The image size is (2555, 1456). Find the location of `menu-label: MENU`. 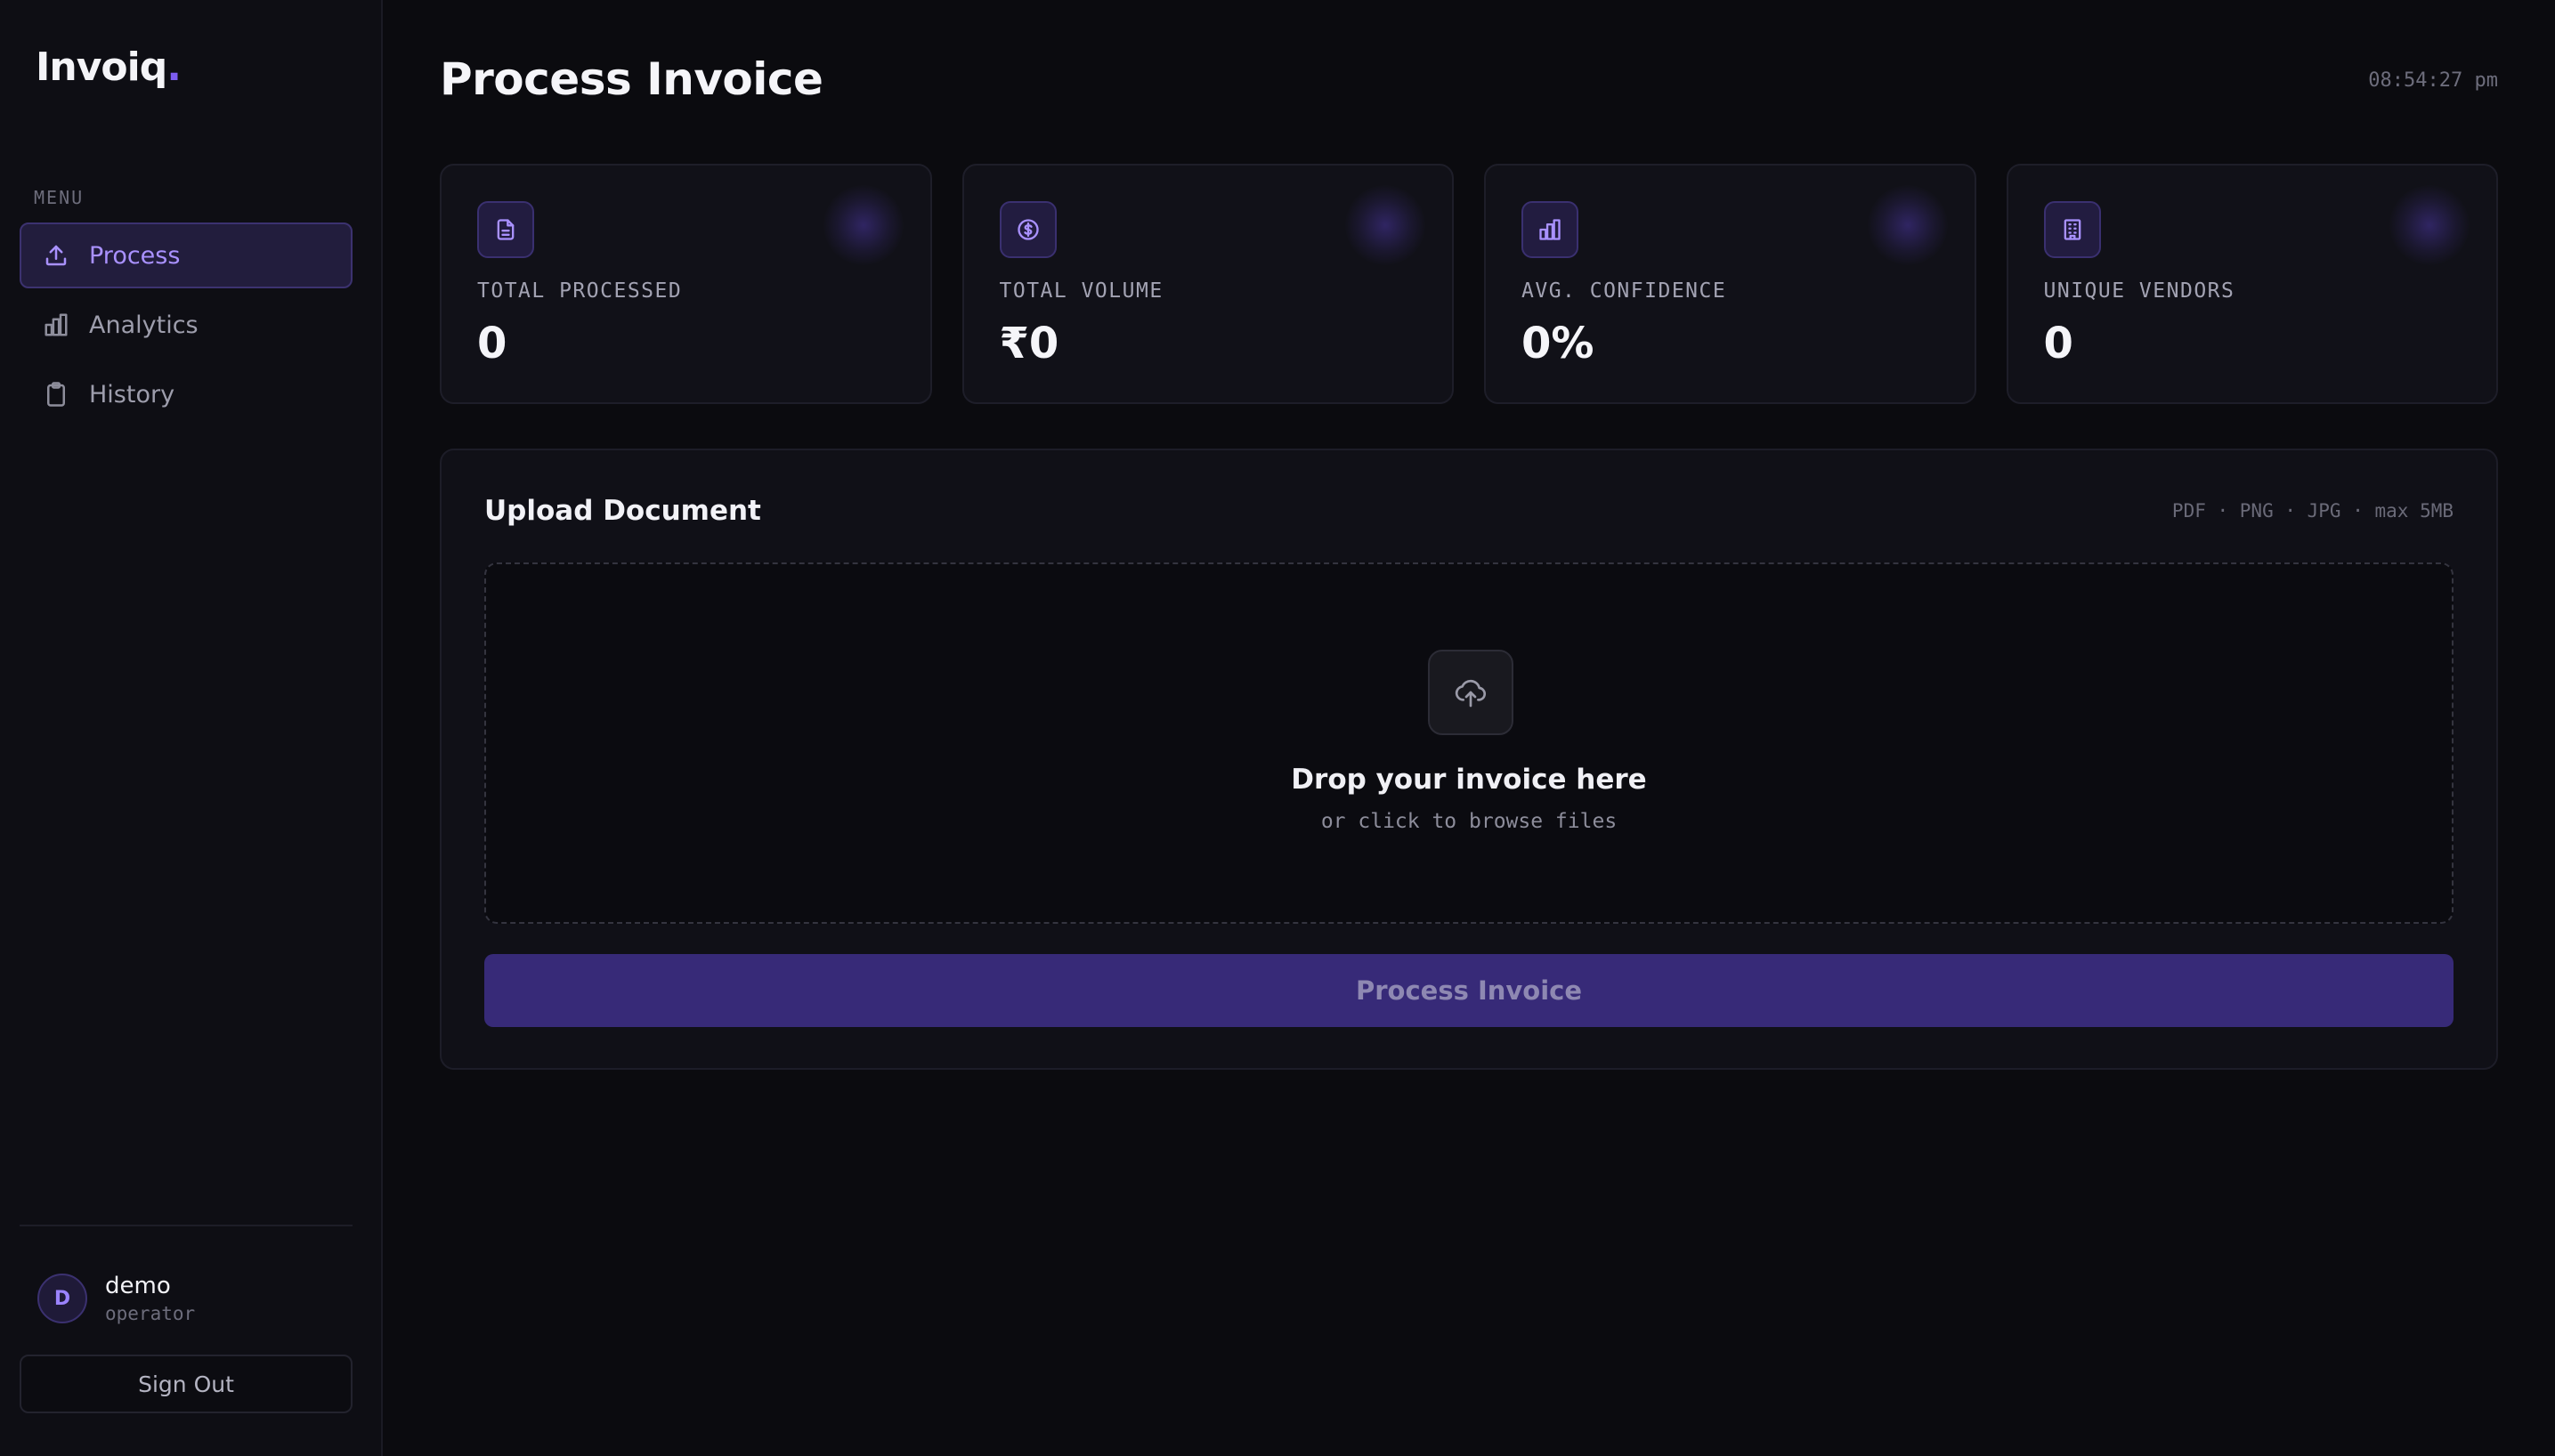

menu-label: MENU is located at coordinates (60, 197).